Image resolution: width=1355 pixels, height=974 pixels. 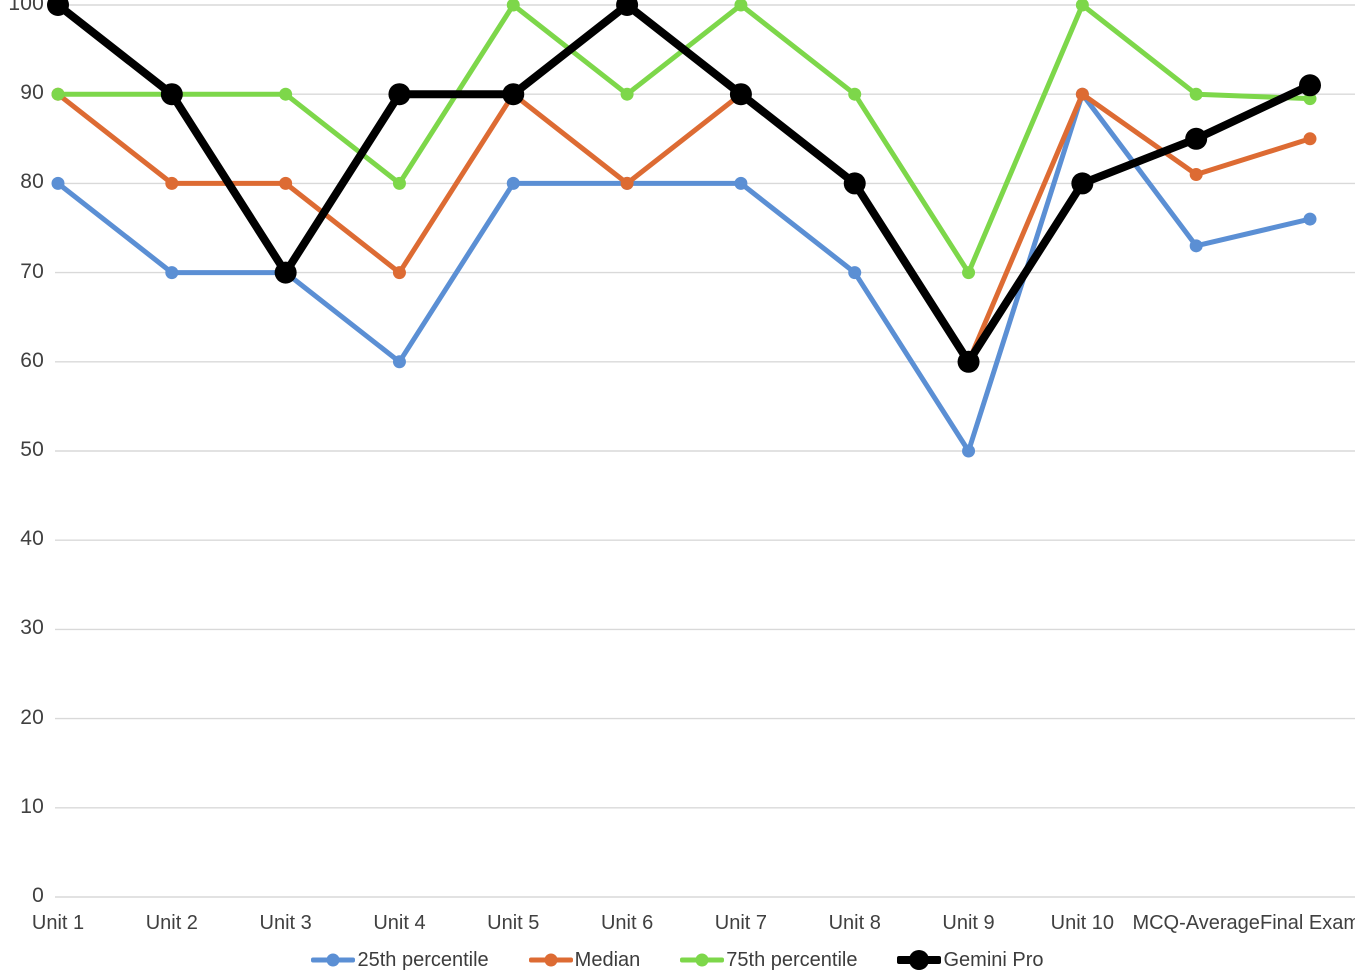 I want to click on legend-label: 25th percentile, so click(x=423, y=960).